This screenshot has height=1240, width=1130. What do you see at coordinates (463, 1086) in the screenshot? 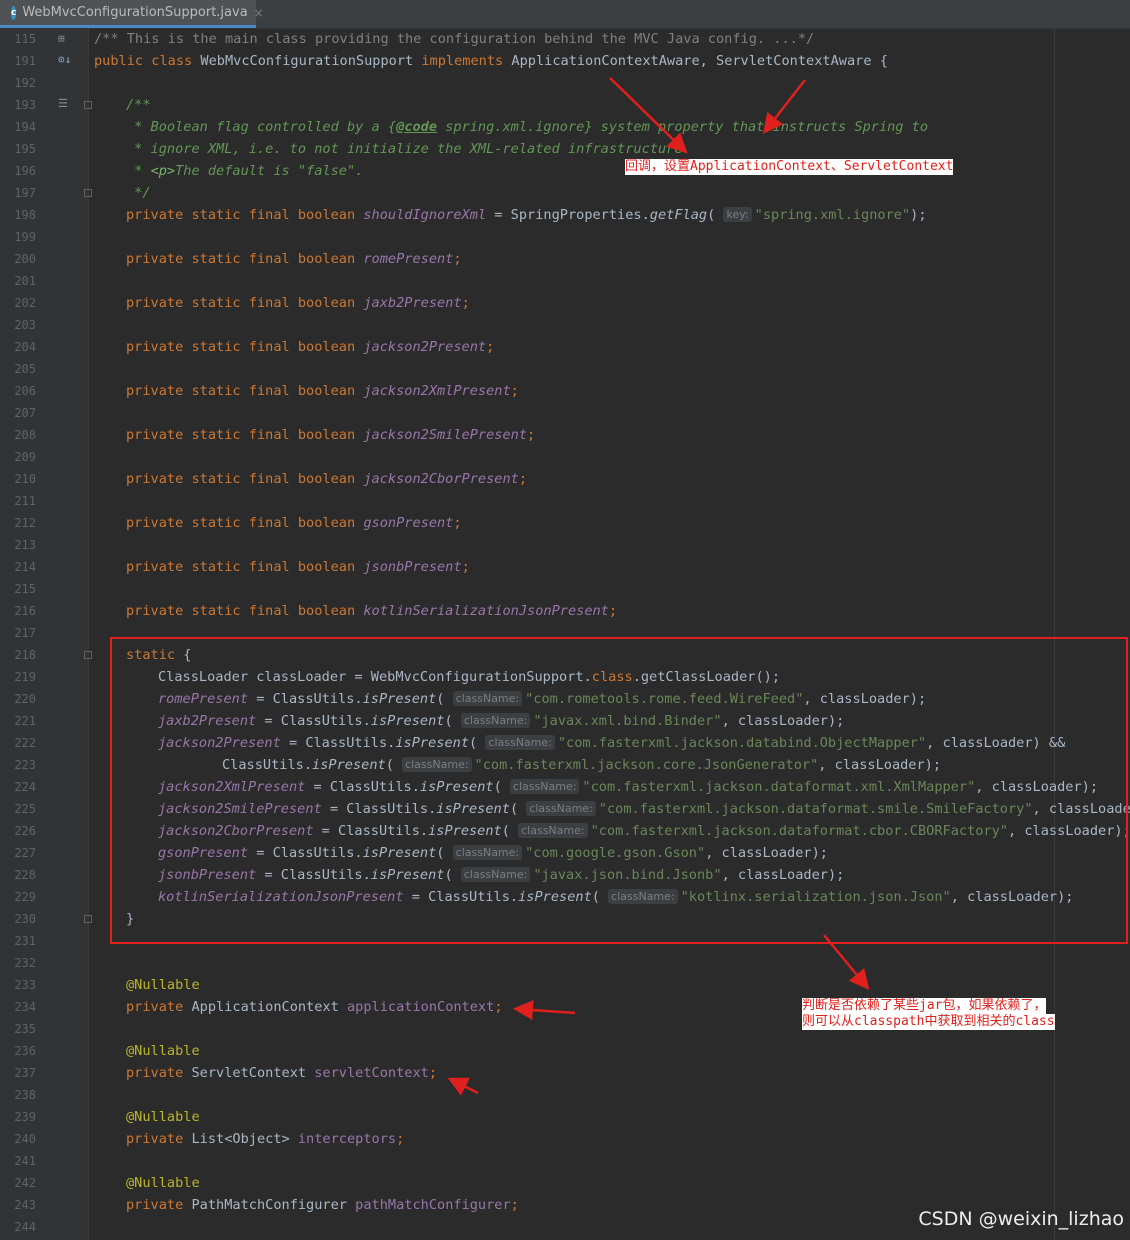
I see `arrow-to-servletcontext-field` at bounding box center [463, 1086].